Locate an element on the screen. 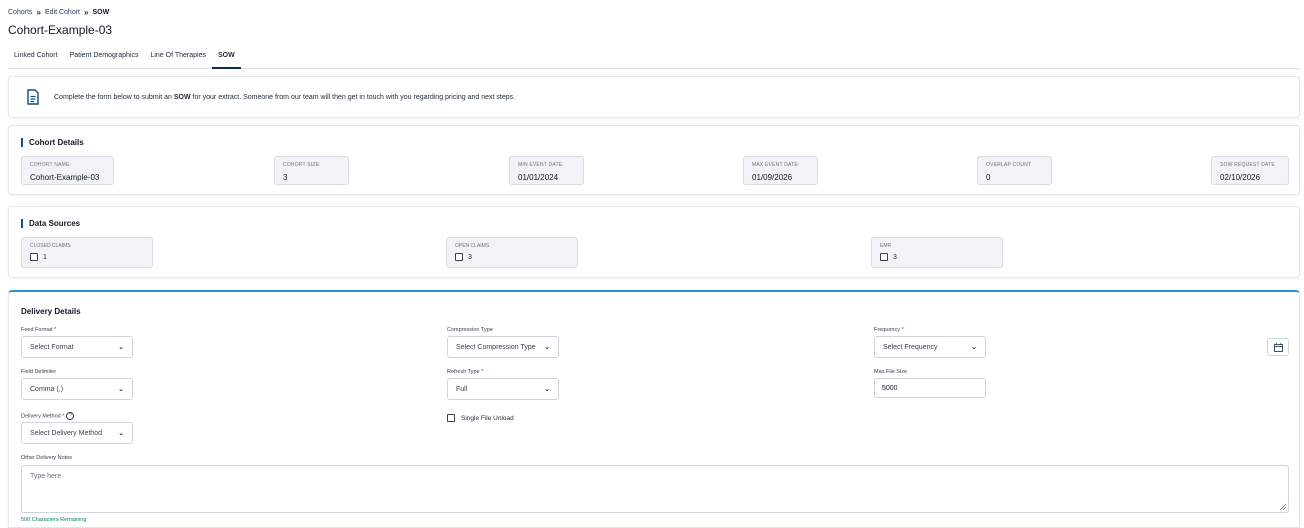 The image size is (1304, 528). field-label: Min Event Date: is located at coordinates (541, 165).